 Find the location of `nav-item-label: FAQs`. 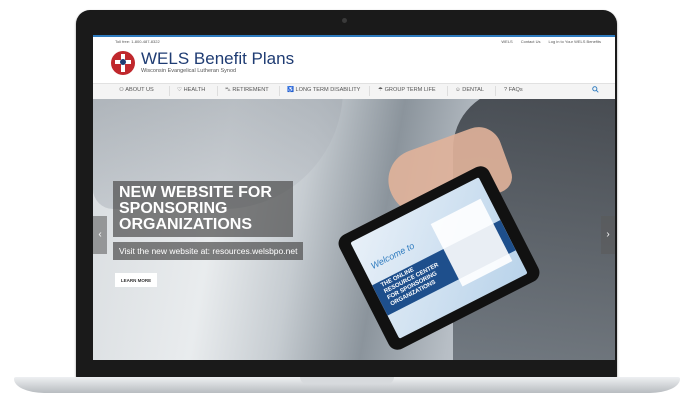

nav-item-label: FAQs is located at coordinates (515, 90).